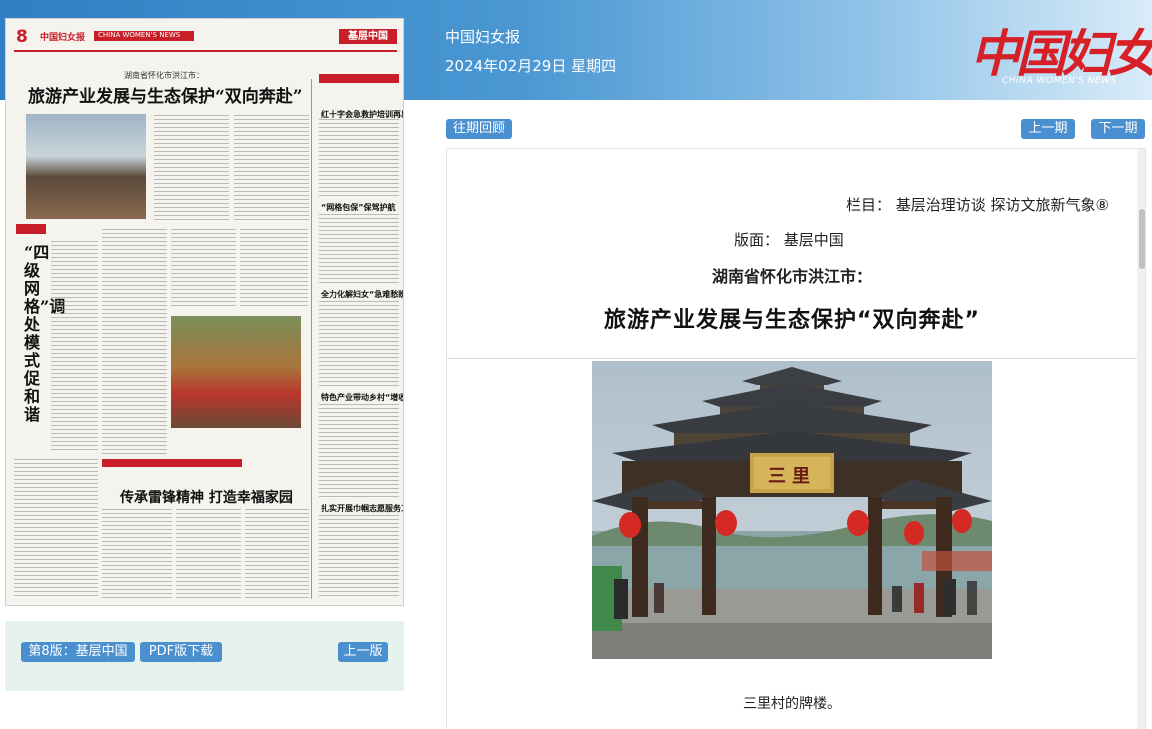 This screenshot has height=729, width=1152. I want to click on thumb-side-headline: 全力化解妇女“急难愁盼”, so click(362, 294).